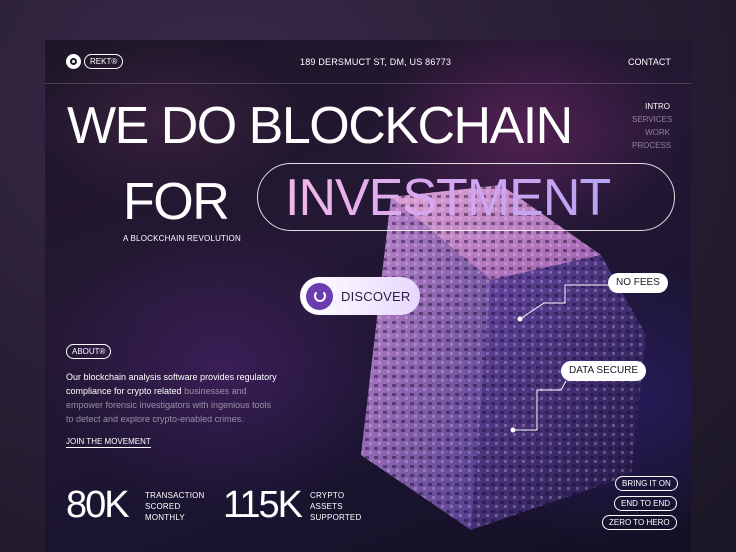 This screenshot has width=736, height=552. What do you see at coordinates (448, 198) in the screenshot?
I see `hero-highlight-text: INVESTMENT` at bounding box center [448, 198].